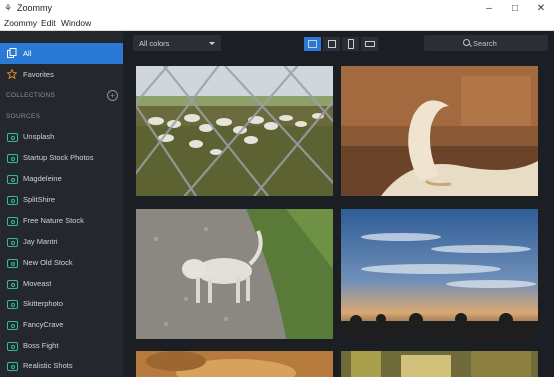 This screenshot has width=554, height=377. I want to click on landscape-view-button, so click(369, 44).